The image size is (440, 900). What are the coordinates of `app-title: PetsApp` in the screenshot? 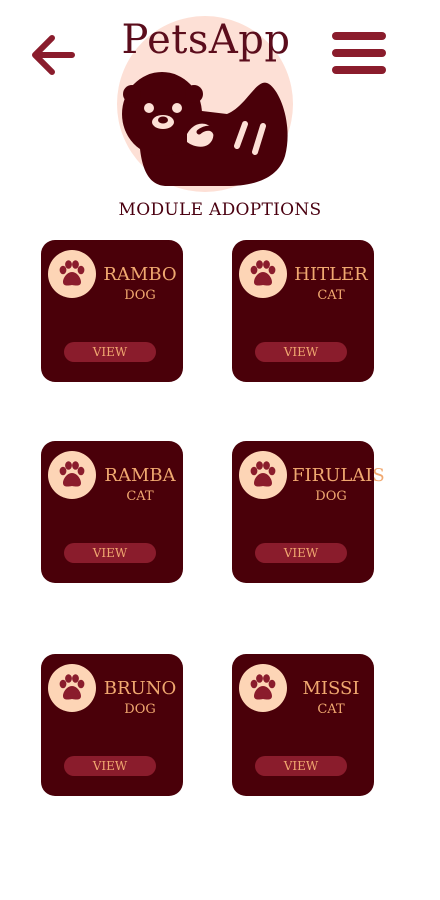 It's located at (206, 40).